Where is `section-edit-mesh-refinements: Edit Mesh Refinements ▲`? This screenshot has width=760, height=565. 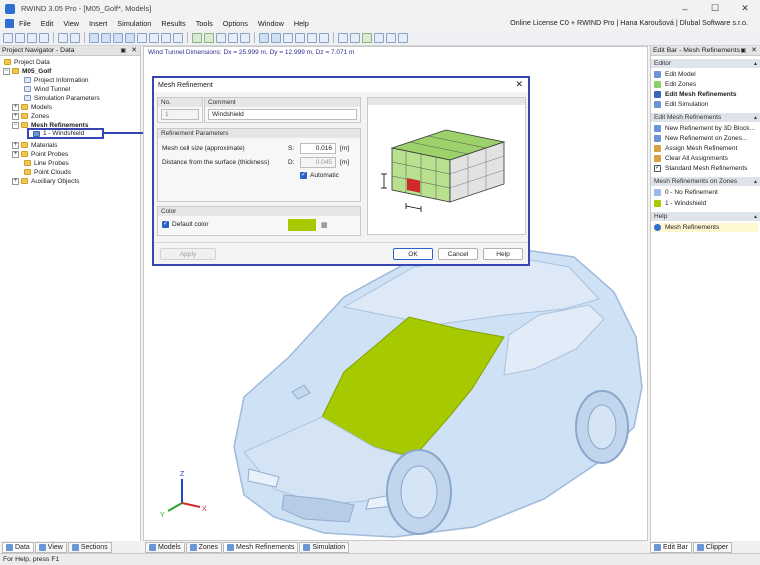
section-edit-mesh-refinements: Edit Mesh Refinements ▲ is located at coordinates (705, 117).